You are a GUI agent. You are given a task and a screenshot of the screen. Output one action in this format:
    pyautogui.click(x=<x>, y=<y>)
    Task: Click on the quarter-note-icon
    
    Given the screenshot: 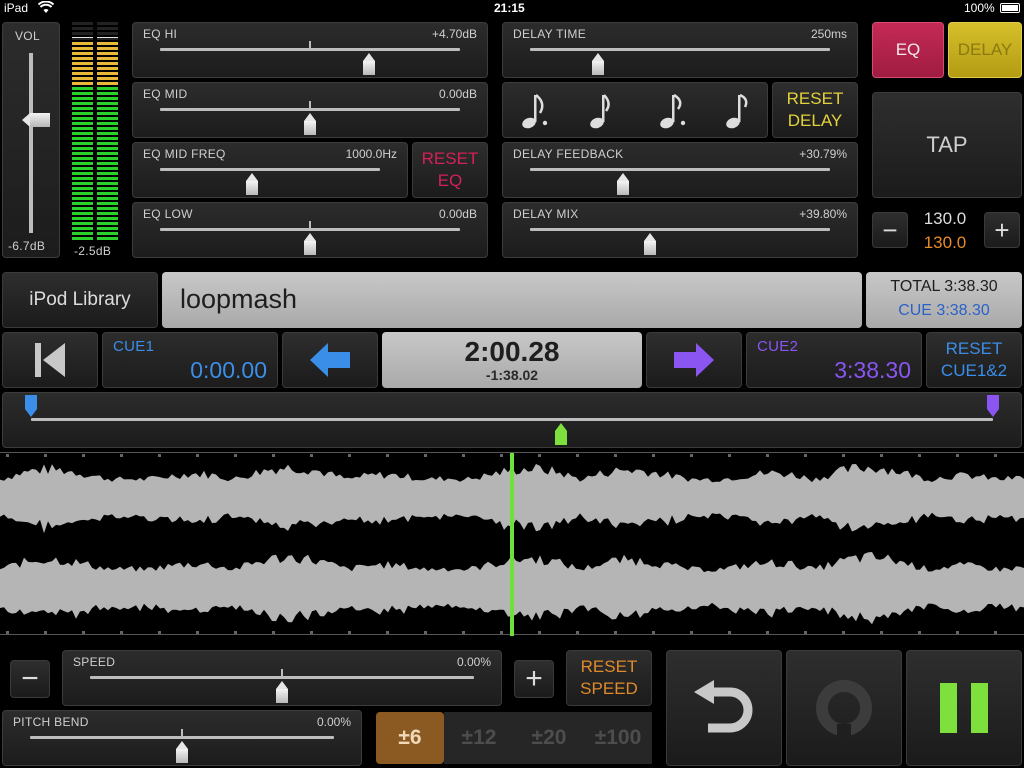 What is the action you would take?
    pyautogui.click(x=601, y=112)
    